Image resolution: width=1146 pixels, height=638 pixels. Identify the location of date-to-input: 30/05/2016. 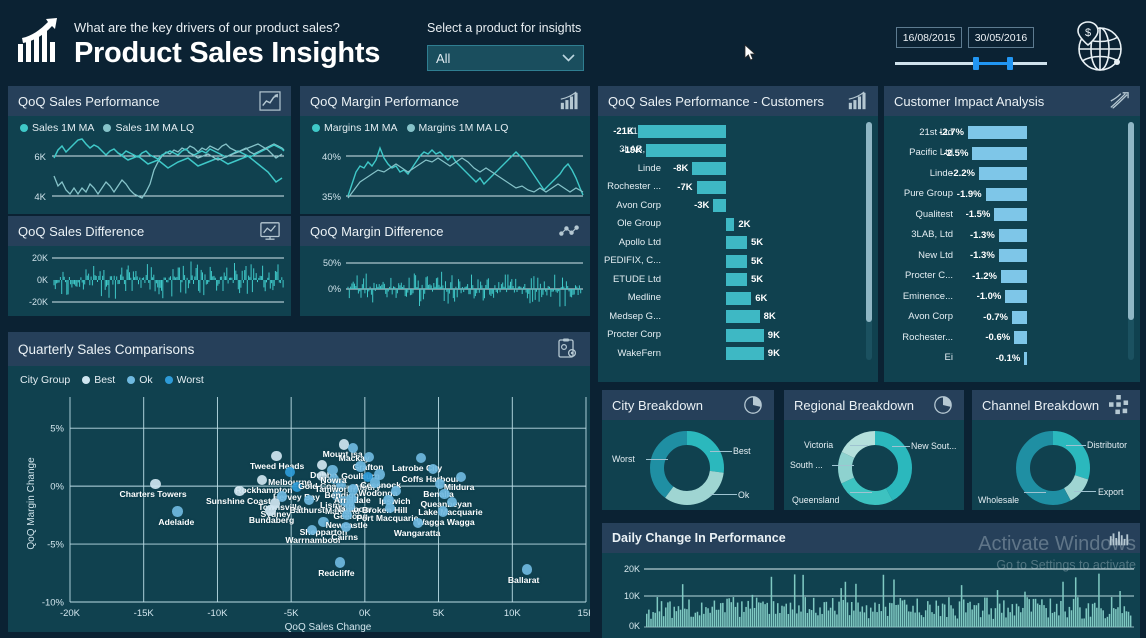
(1001, 37).